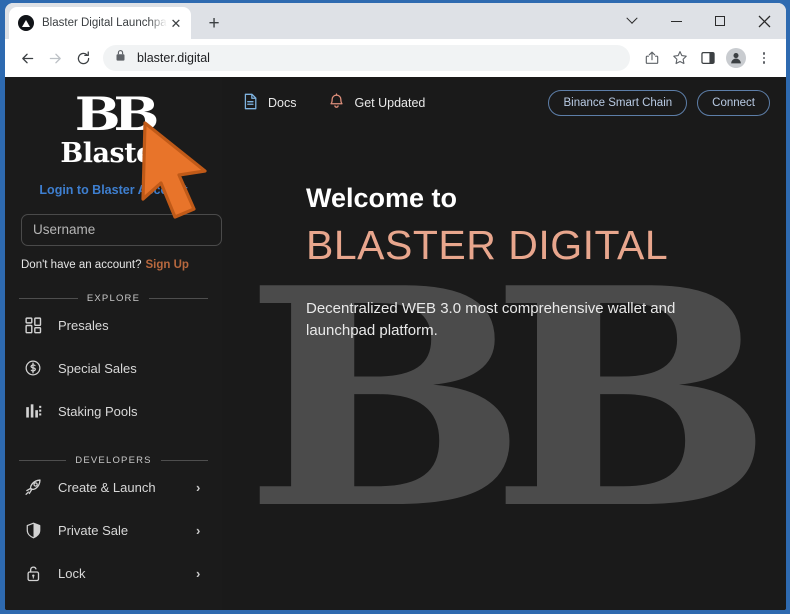  What do you see at coordinates (680, 58) in the screenshot?
I see `star-icon` at bounding box center [680, 58].